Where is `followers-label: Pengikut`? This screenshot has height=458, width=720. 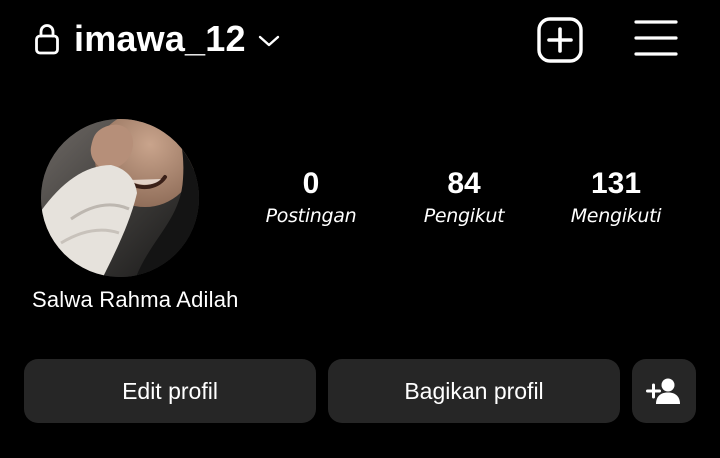
followers-label: Pengikut is located at coordinates (464, 216).